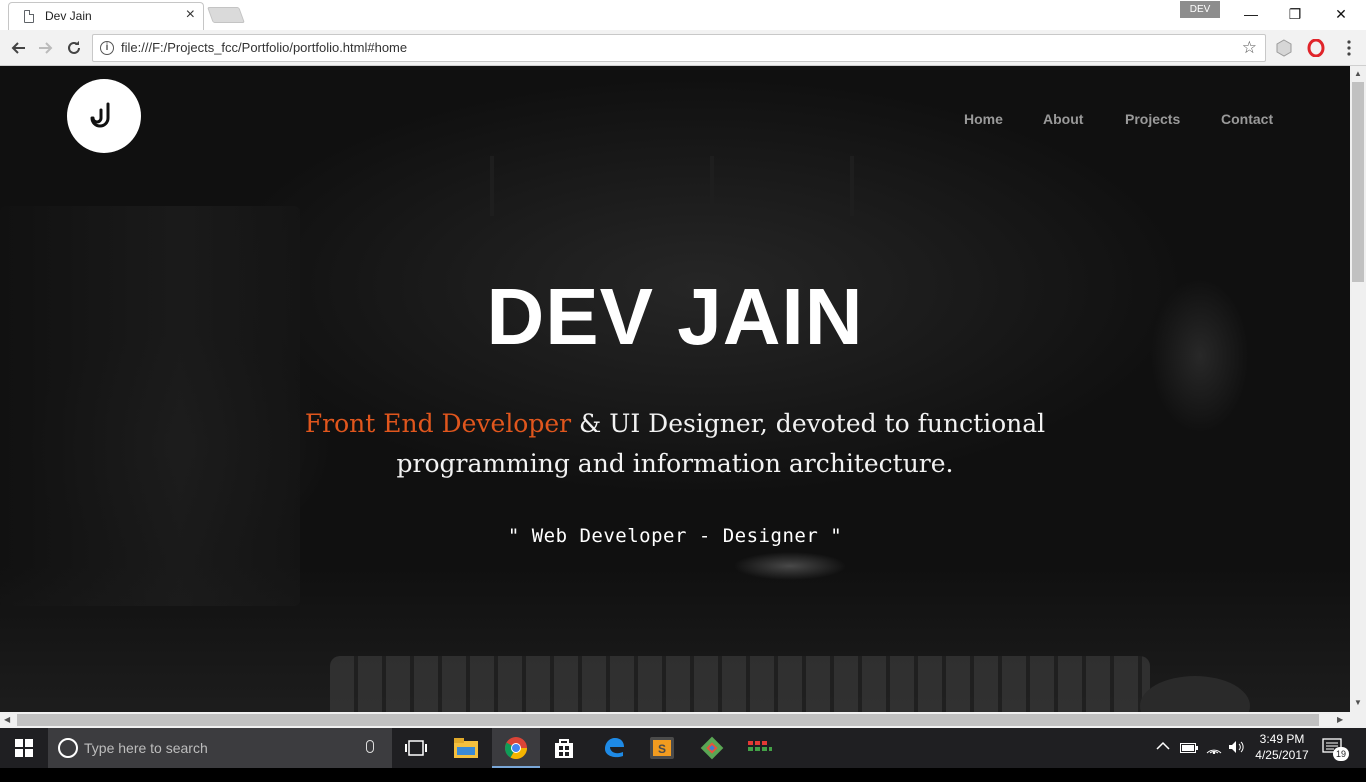 The image size is (1366, 782). Describe the element at coordinates (7, 719) in the screenshot. I see `scroll-left-arrow-icon: ◀` at that location.